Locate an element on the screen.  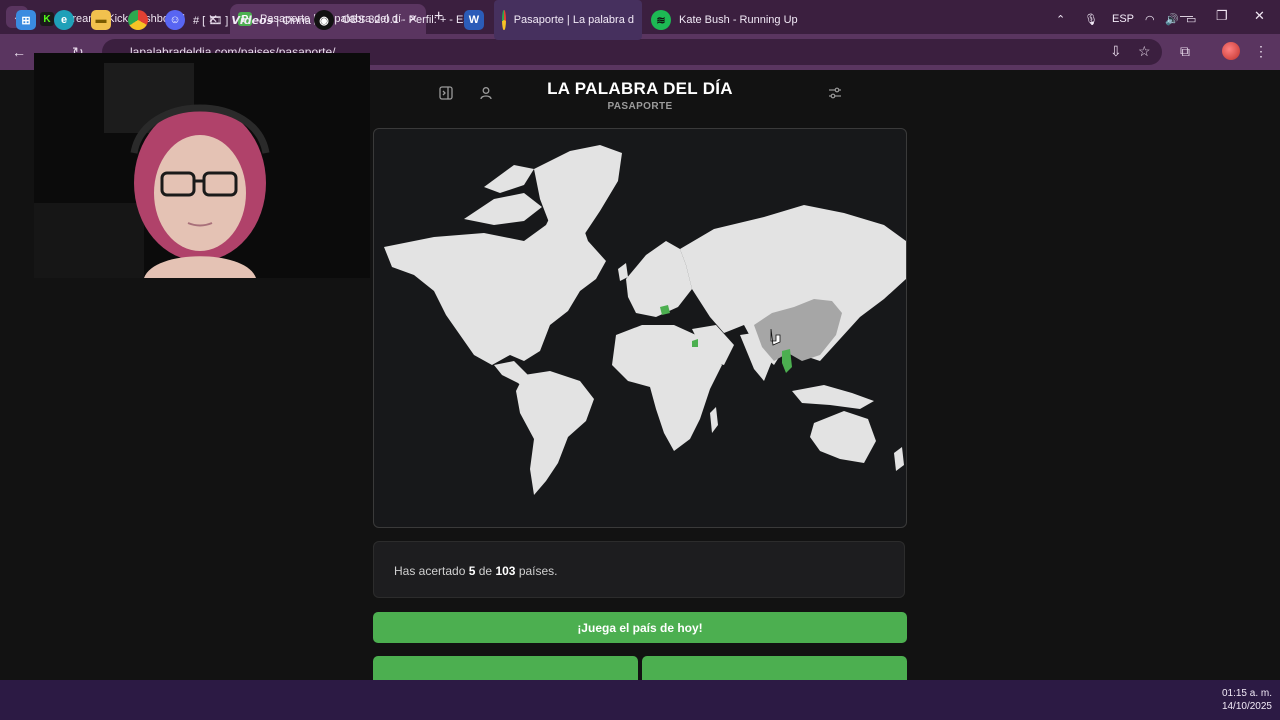
arctic-islands is located at coordinates (503, 209).